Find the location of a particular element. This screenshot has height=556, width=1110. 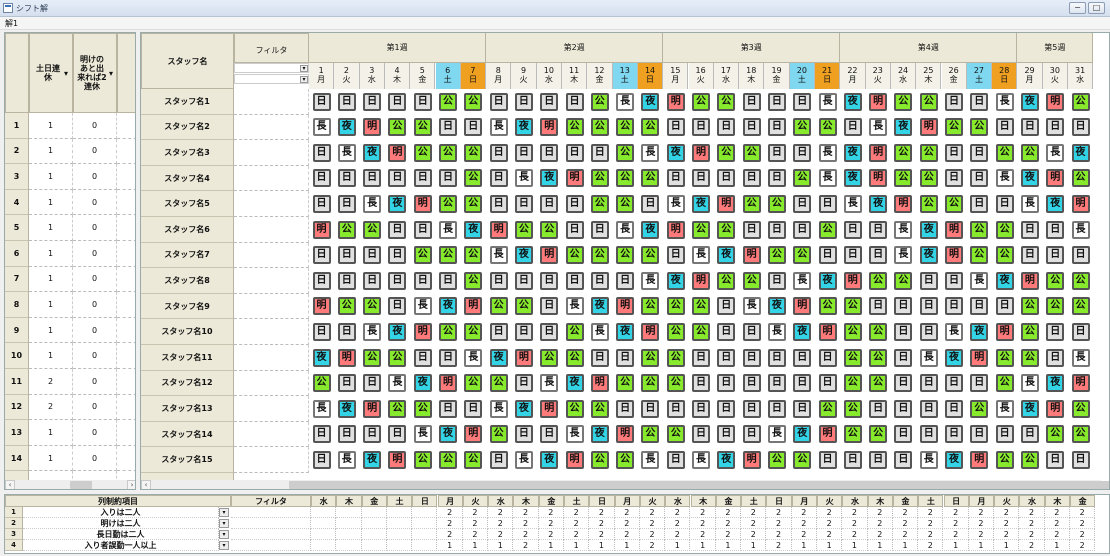

constraint-value is located at coordinates (399, 534).